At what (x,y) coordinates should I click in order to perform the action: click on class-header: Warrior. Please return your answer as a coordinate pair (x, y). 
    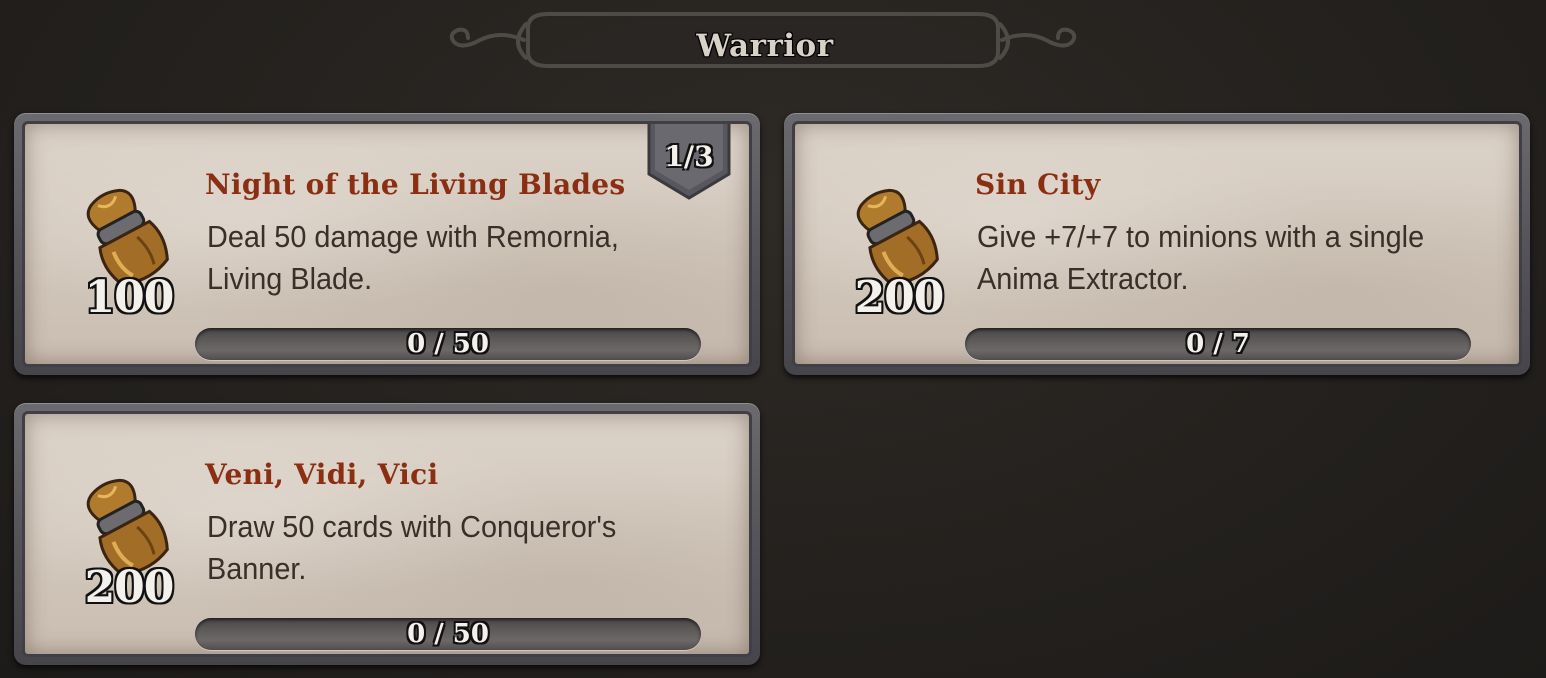
    Looking at the image, I should click on (765, 40).